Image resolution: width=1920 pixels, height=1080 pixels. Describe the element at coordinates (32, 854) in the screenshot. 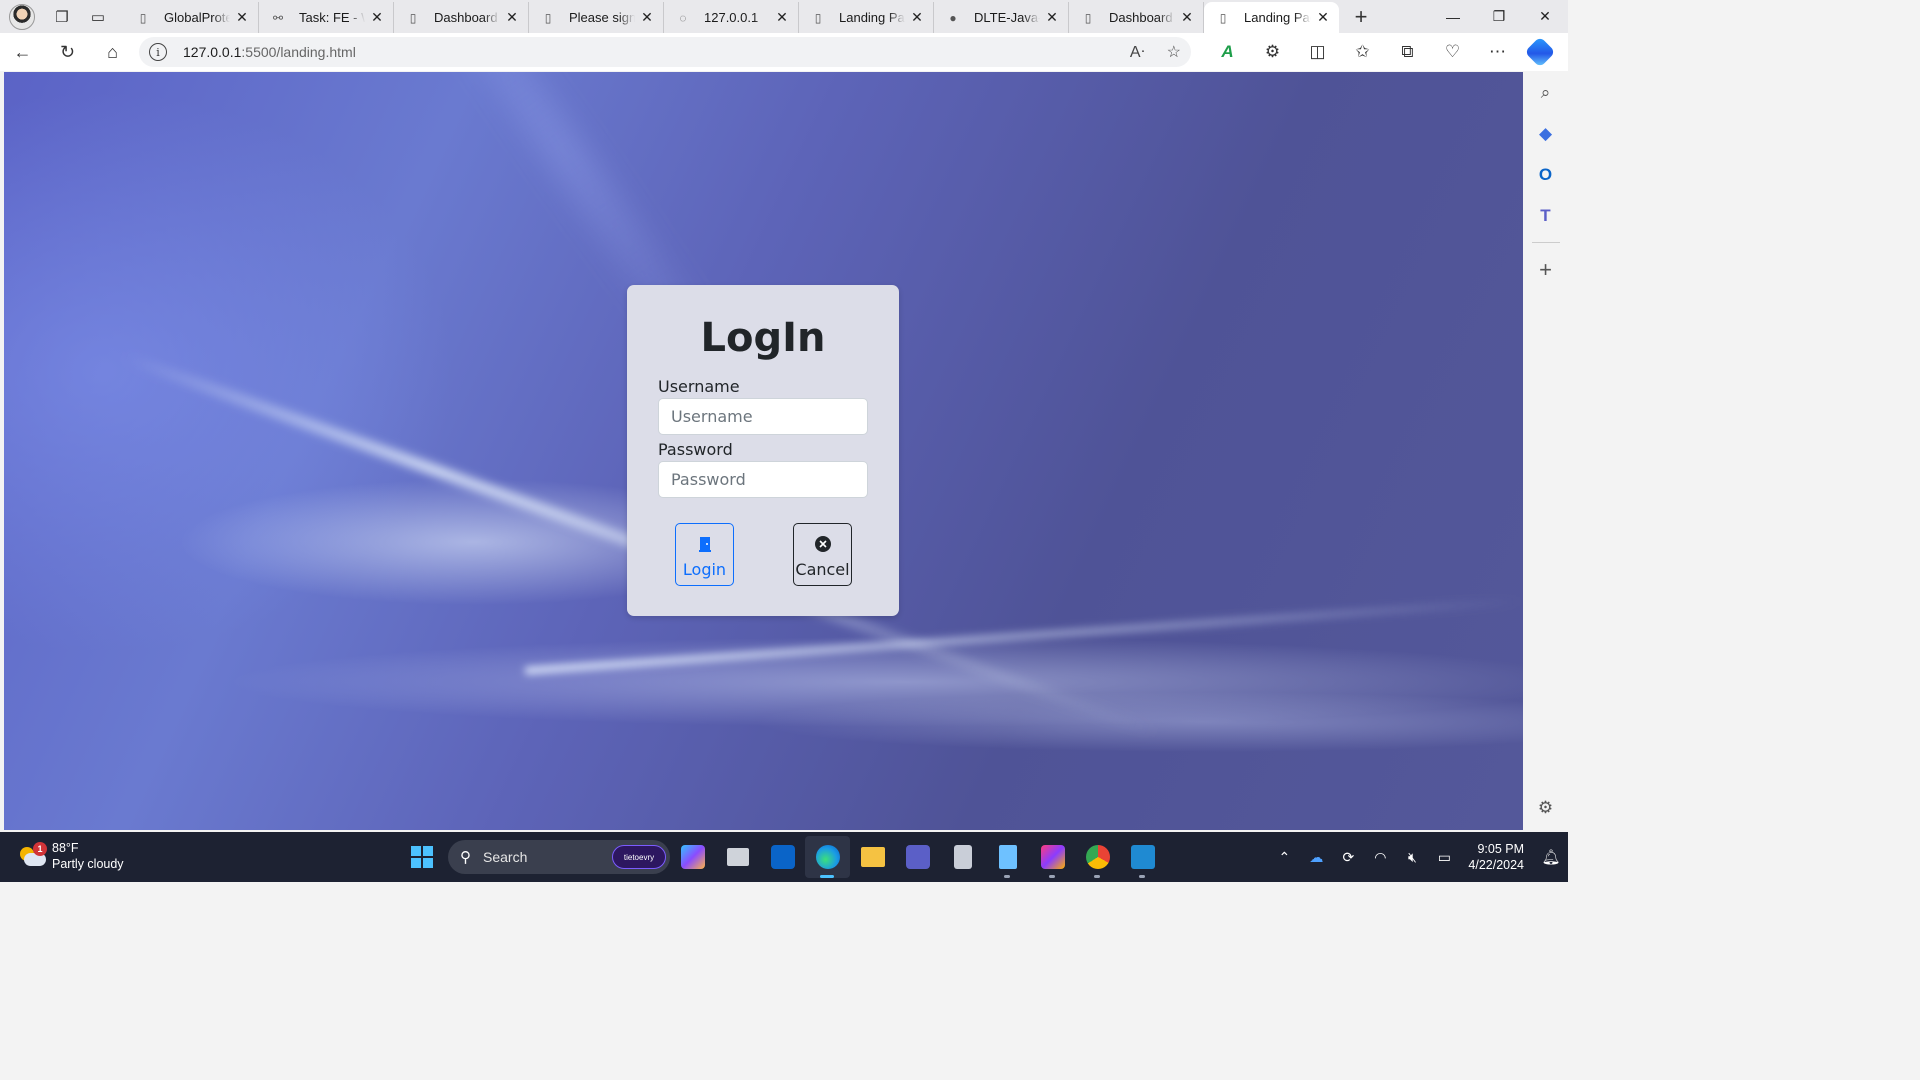

I see `partly-cloudy-icon: 1` at that location.